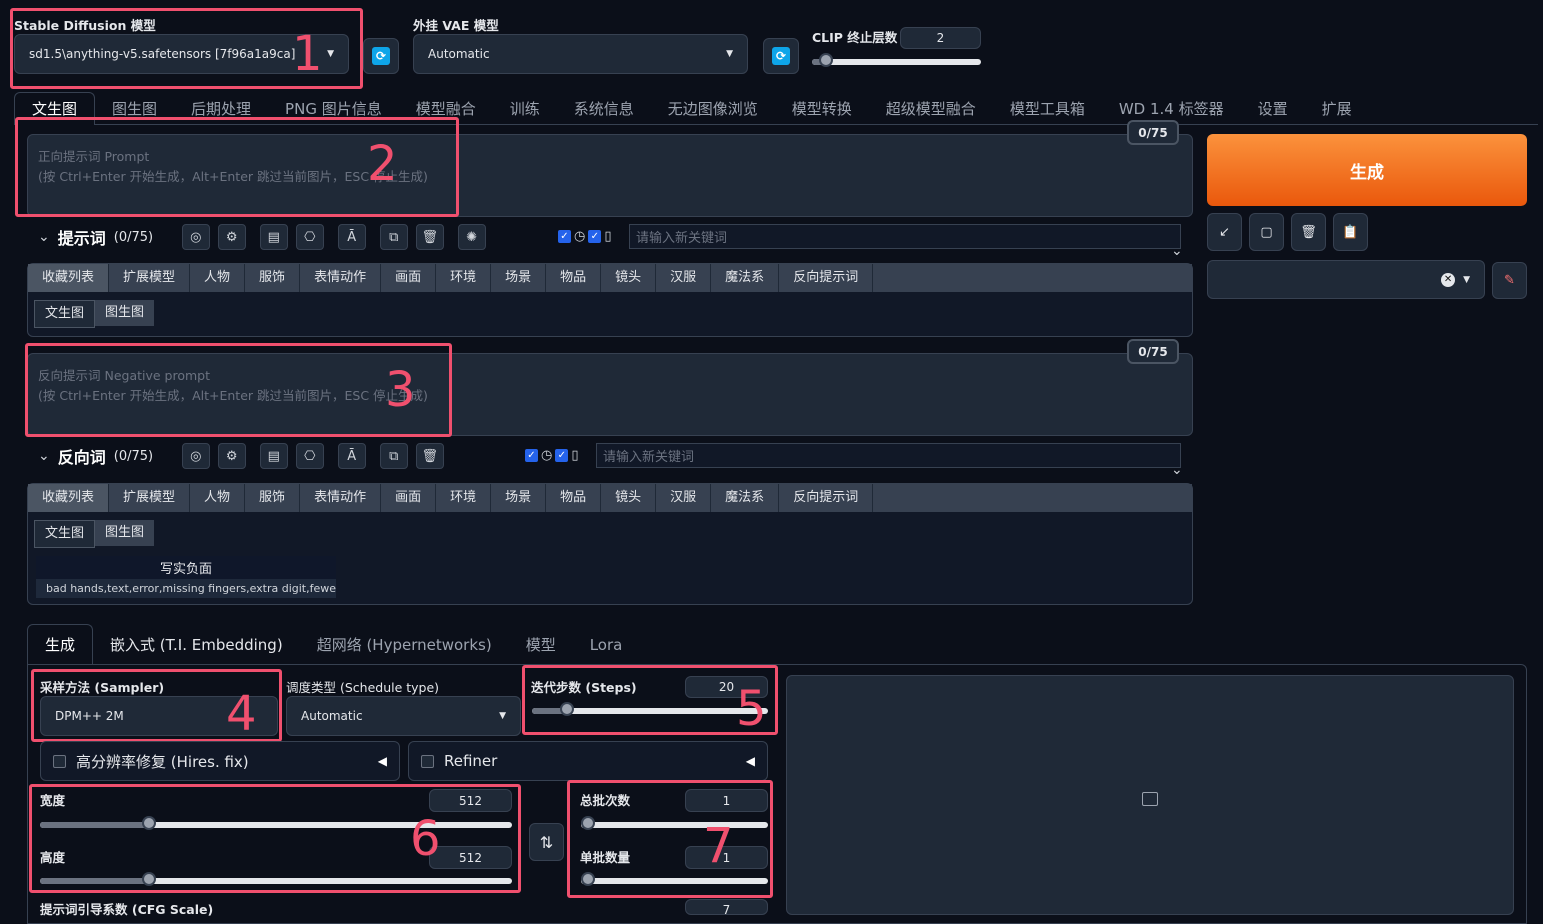  What do you see at coordinates (1273, 109) in the screenshot?
I see `tab-settings: 设置` at bounding box center [1273, 109].